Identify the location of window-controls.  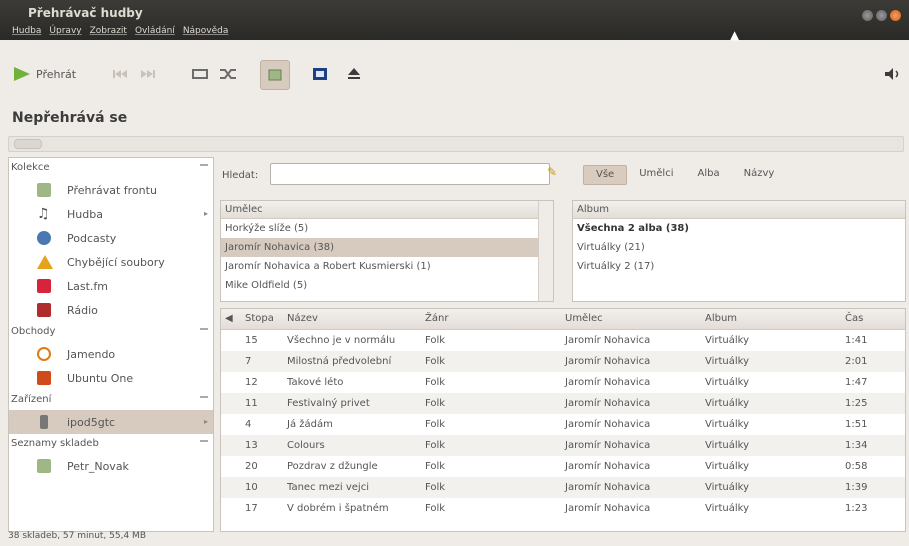
(881, 15).